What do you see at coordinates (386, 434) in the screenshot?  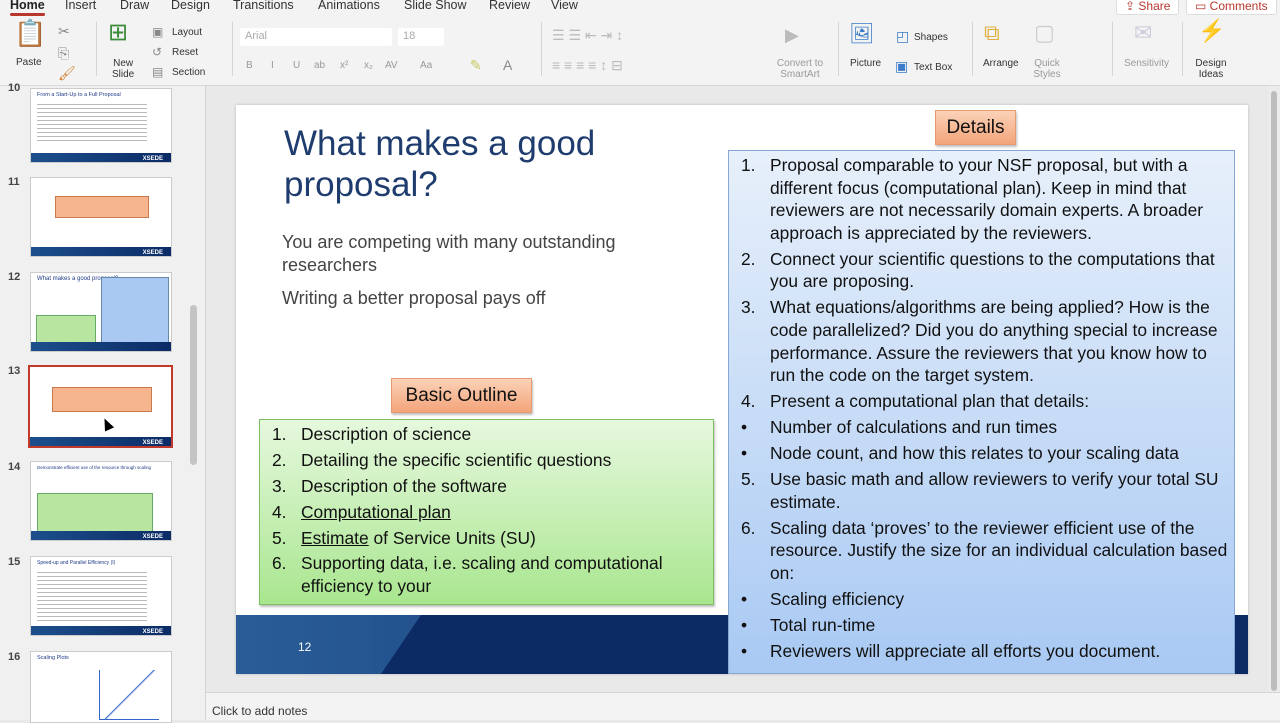 I see `item-text: Description of science` at bounding box center [386, 434].